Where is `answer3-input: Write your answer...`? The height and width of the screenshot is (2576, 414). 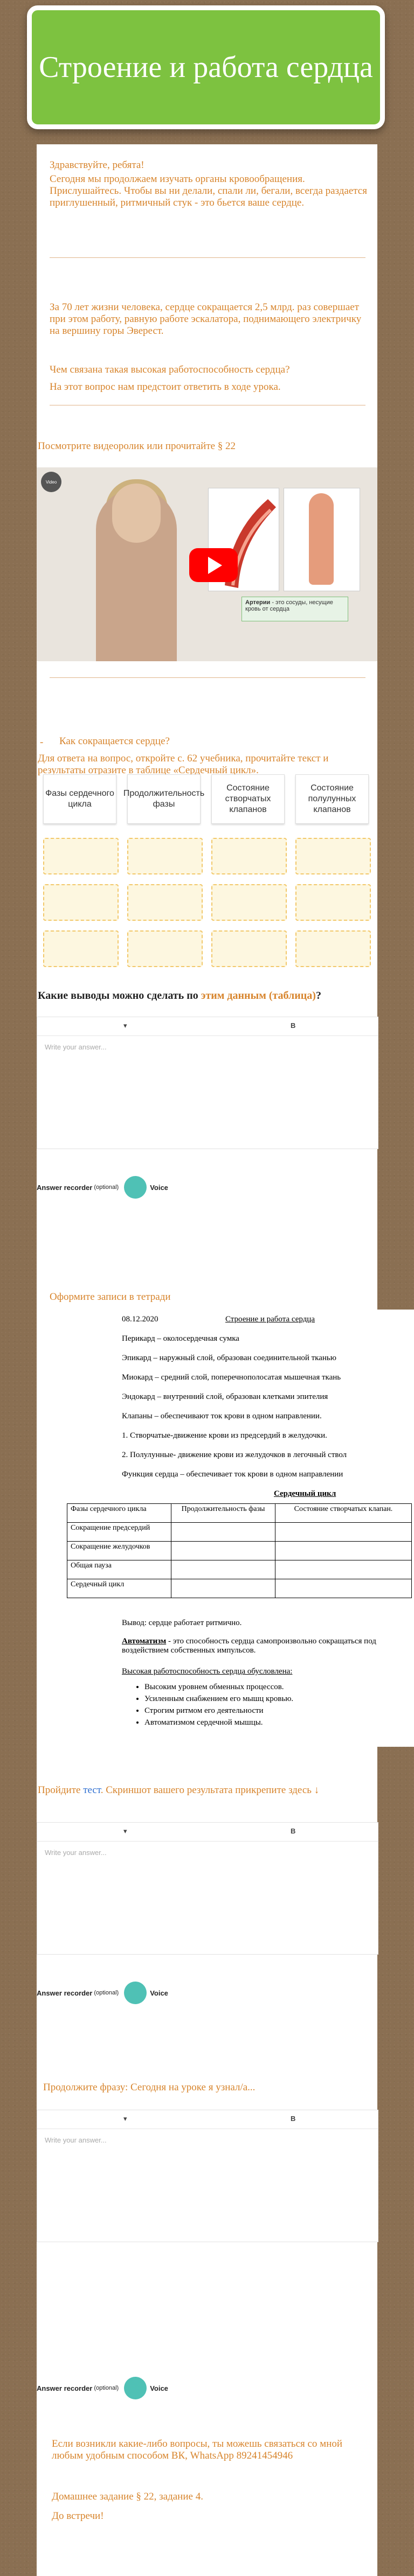
answer3-input: Write your answer... is located at coordinates (76, 2140).